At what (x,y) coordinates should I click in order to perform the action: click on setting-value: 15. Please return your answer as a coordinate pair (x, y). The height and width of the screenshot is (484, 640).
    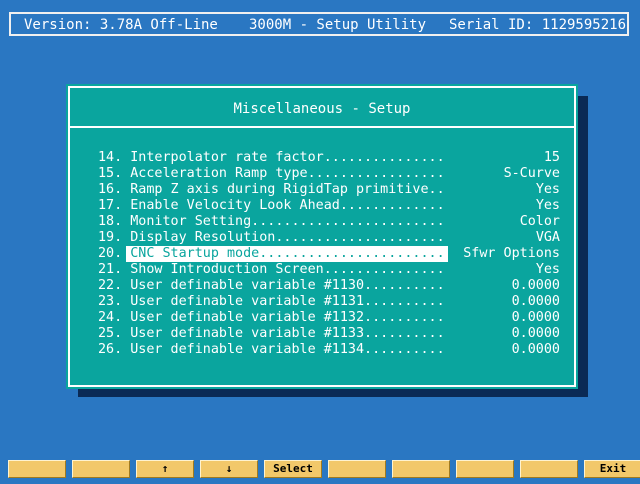
    Looking at the image, I should click on (551, 157).